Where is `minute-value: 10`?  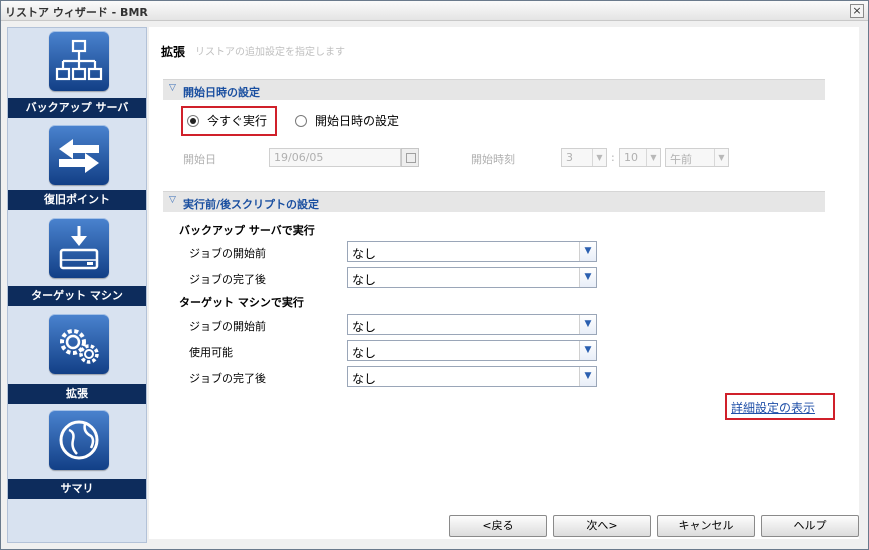 minute-value: 10 is located at coordinates (631, 157).